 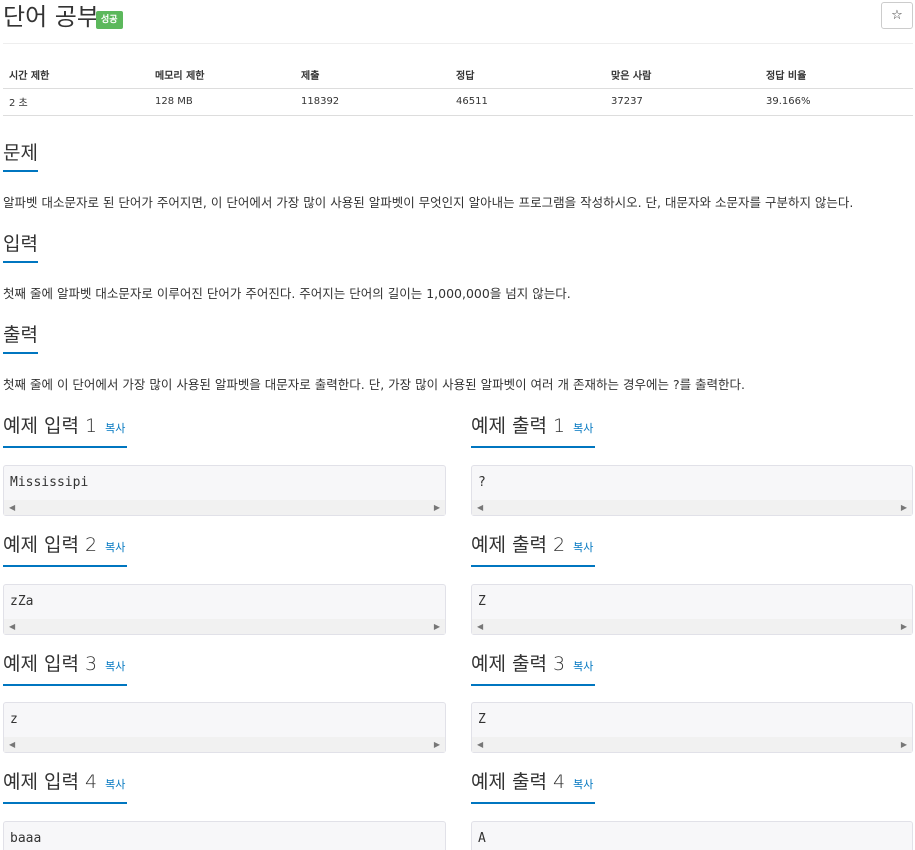 I want to click on sample-output-3-text: Z, so click(x=482, y=719).